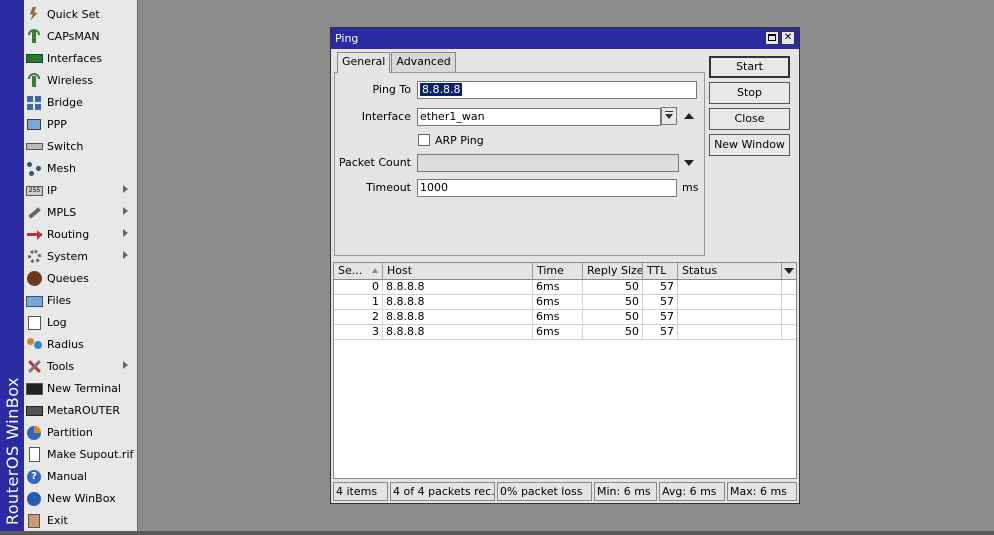 The image size is (994, 535). I want to click on sidebar-item-label: MPLS, so click(62, 212).